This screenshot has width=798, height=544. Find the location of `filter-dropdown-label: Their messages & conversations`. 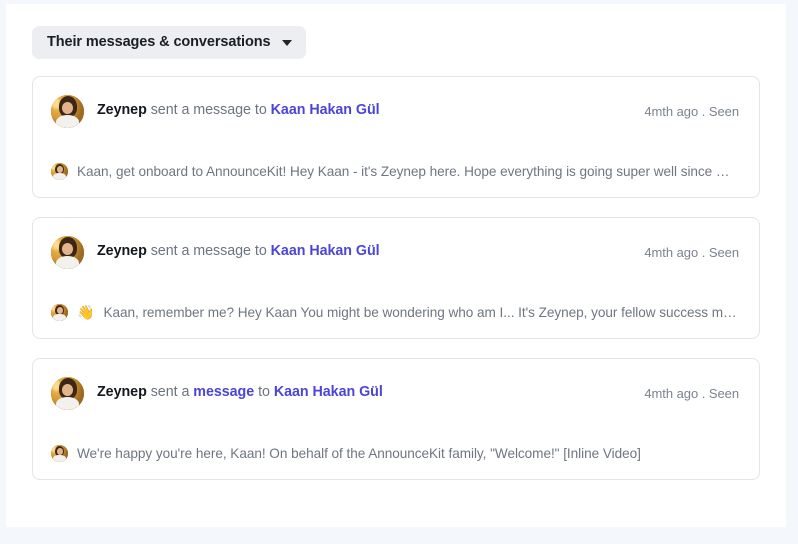

filter-dropdown-label: Their messages & conversations is located at coordinates (159, 42).